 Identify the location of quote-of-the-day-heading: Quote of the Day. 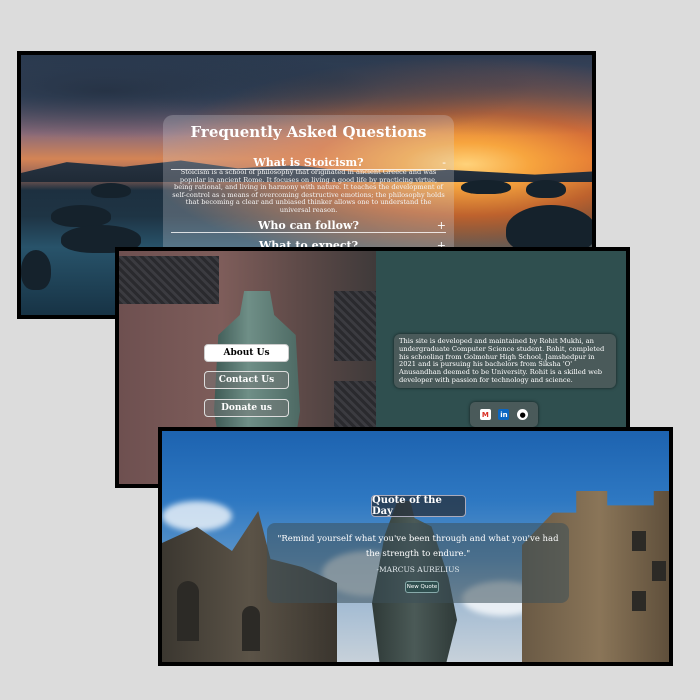
(418, 506).